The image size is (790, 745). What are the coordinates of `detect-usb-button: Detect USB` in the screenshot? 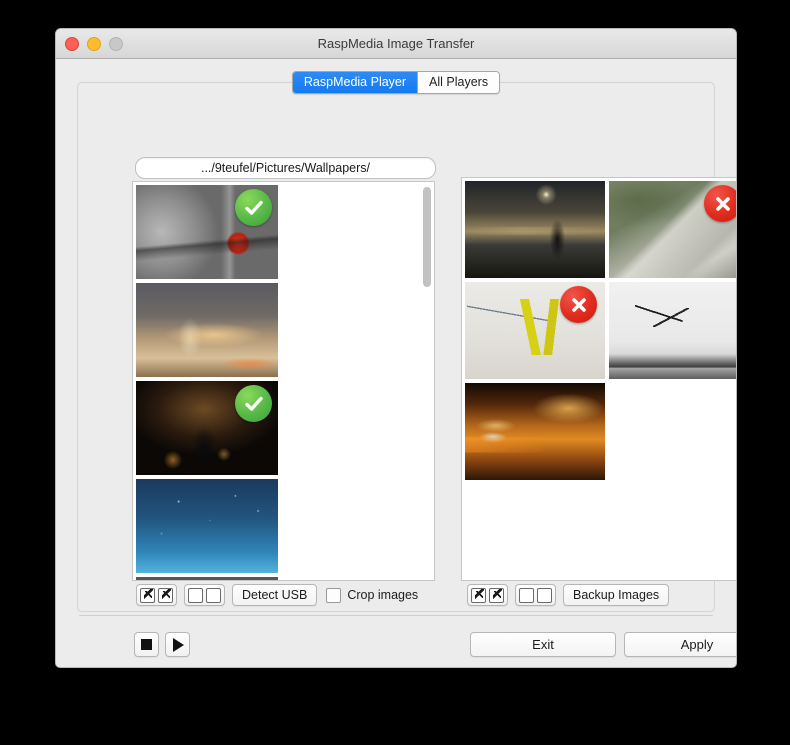 It's located at (275, 595).